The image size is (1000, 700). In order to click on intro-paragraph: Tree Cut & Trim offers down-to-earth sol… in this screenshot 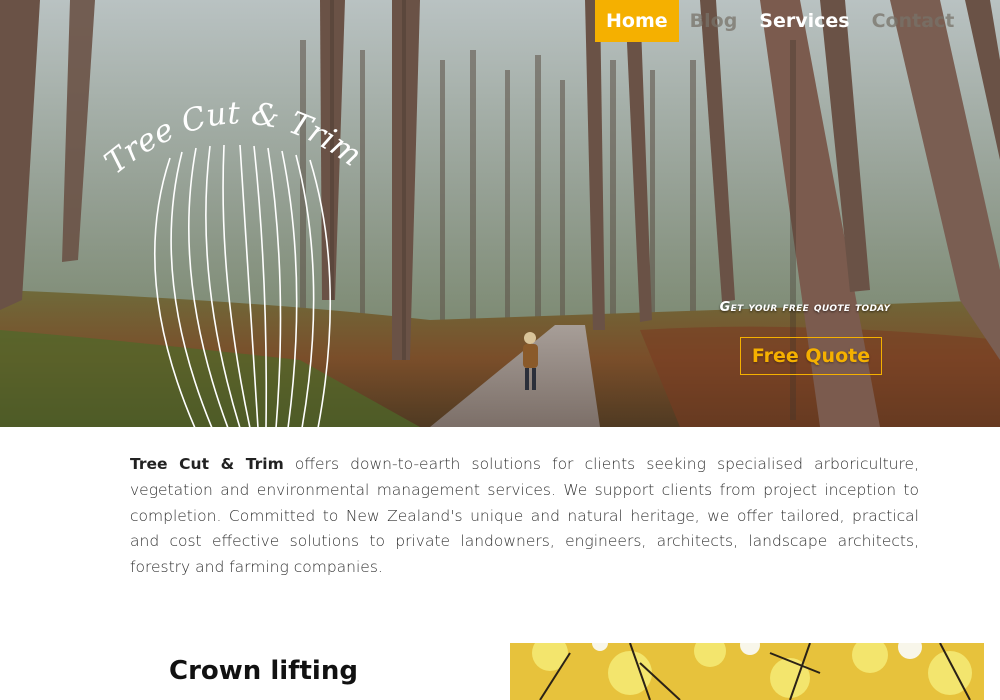, I will do `click(524, 516)`.